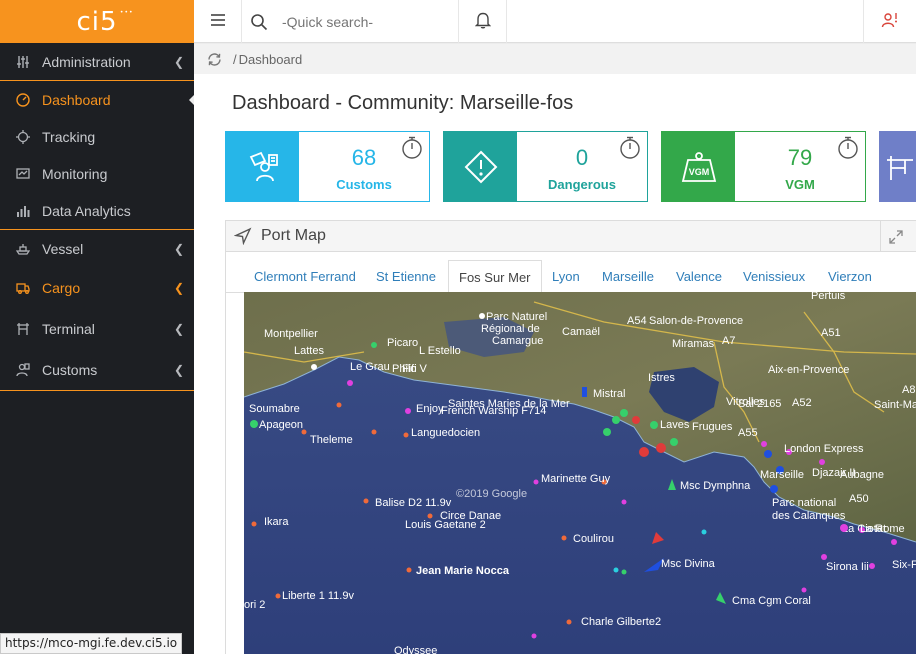 This screenshot has height=654, width=916. What do you see at coordinates (68, 328) in the screenshot?
I see `sidebar-item-label: Terminal` at bounding box center [68, 328].